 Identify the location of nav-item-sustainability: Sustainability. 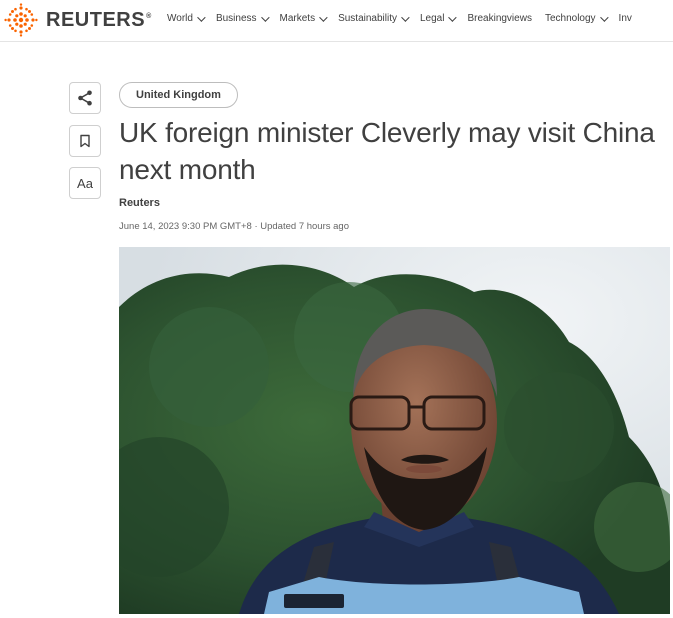
(374, 18).